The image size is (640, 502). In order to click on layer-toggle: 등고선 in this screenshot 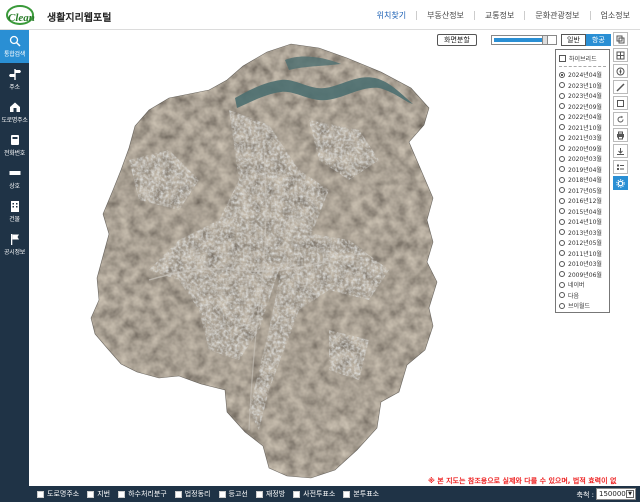, I will do `click(233, 494)`.